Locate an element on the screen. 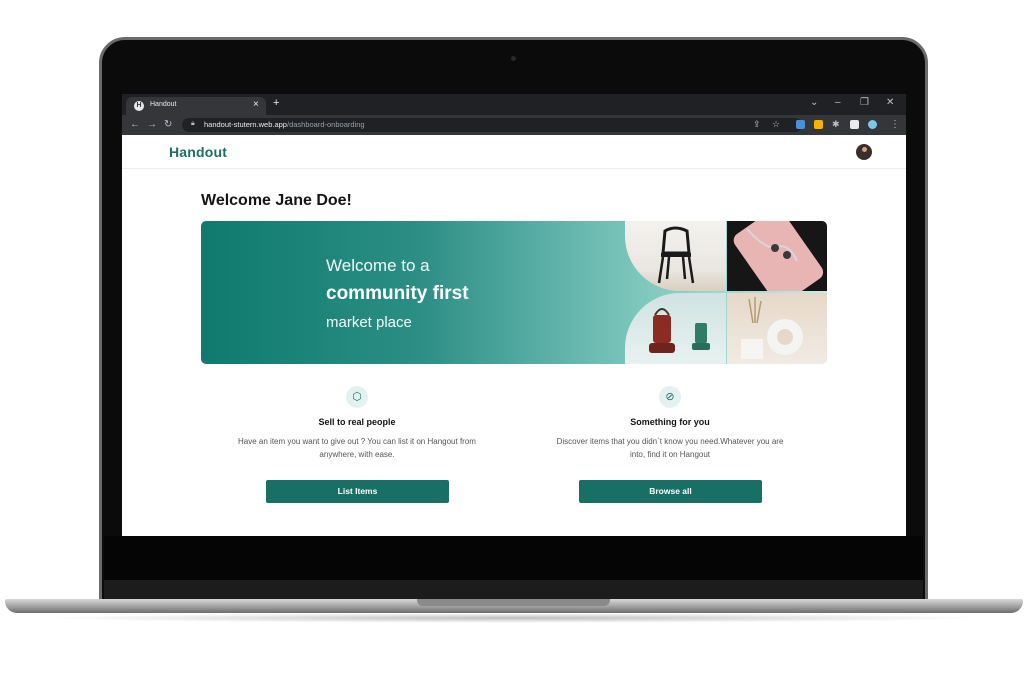  phone-photo is located at coordinates (777, 256).